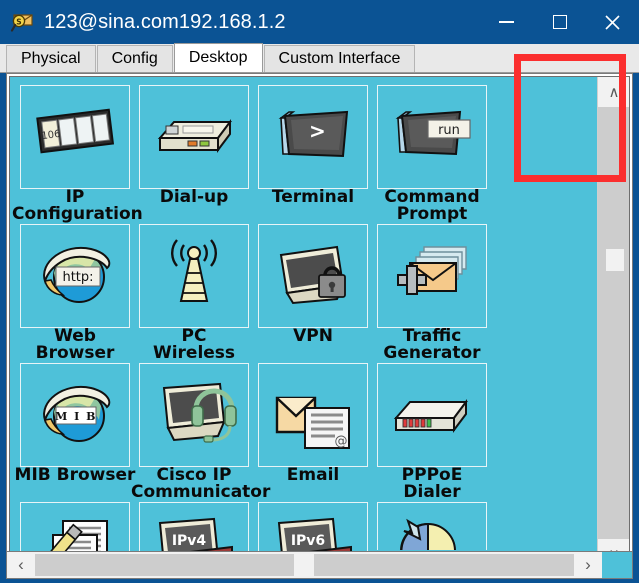 The width and height of the screenshot is (639, 583). Describe the element at coordinates (432, 353) in the screenshot. I see `label-line: Generator` at that location.